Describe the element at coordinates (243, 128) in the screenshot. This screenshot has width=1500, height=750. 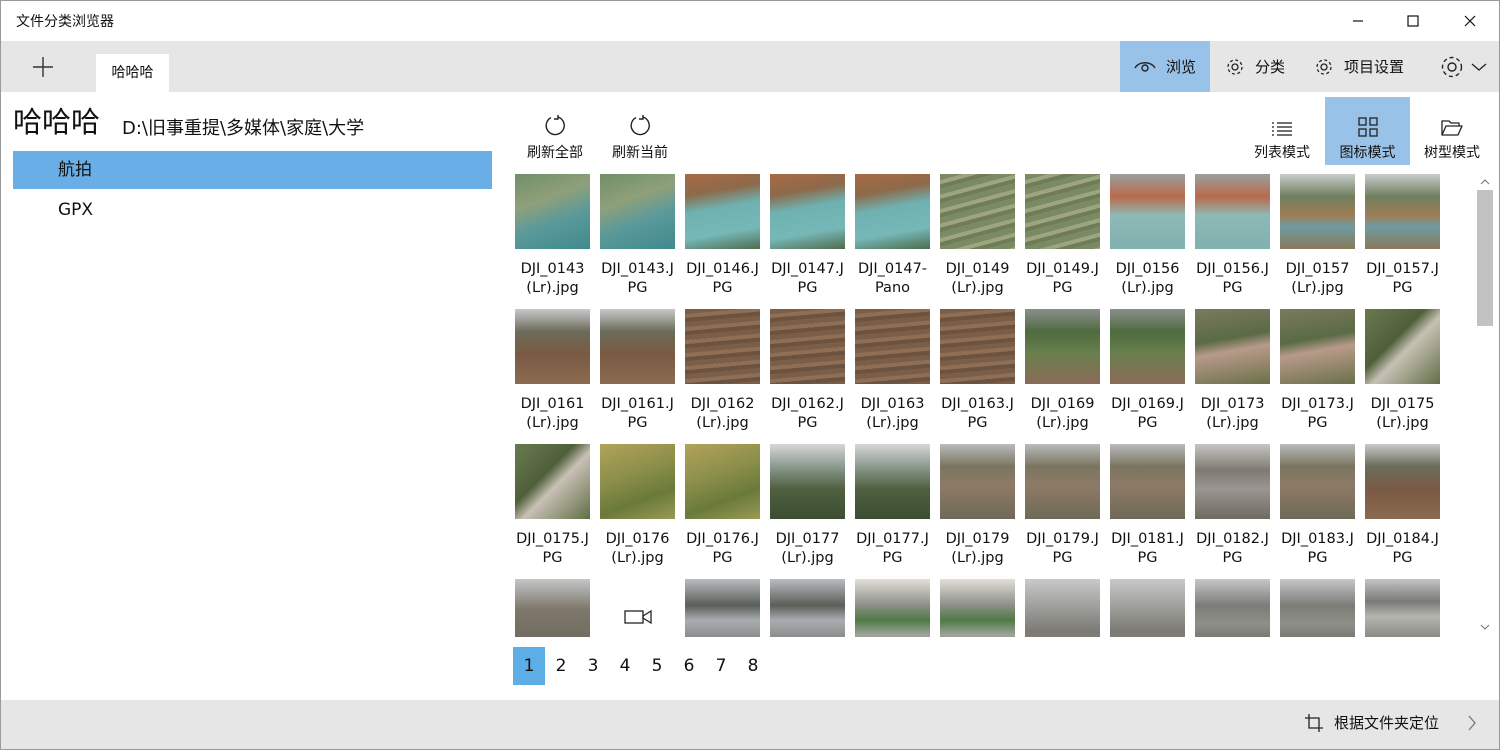
I see `folder-path: D:\旧事重提\多媒体\家庭\大学` at that location.